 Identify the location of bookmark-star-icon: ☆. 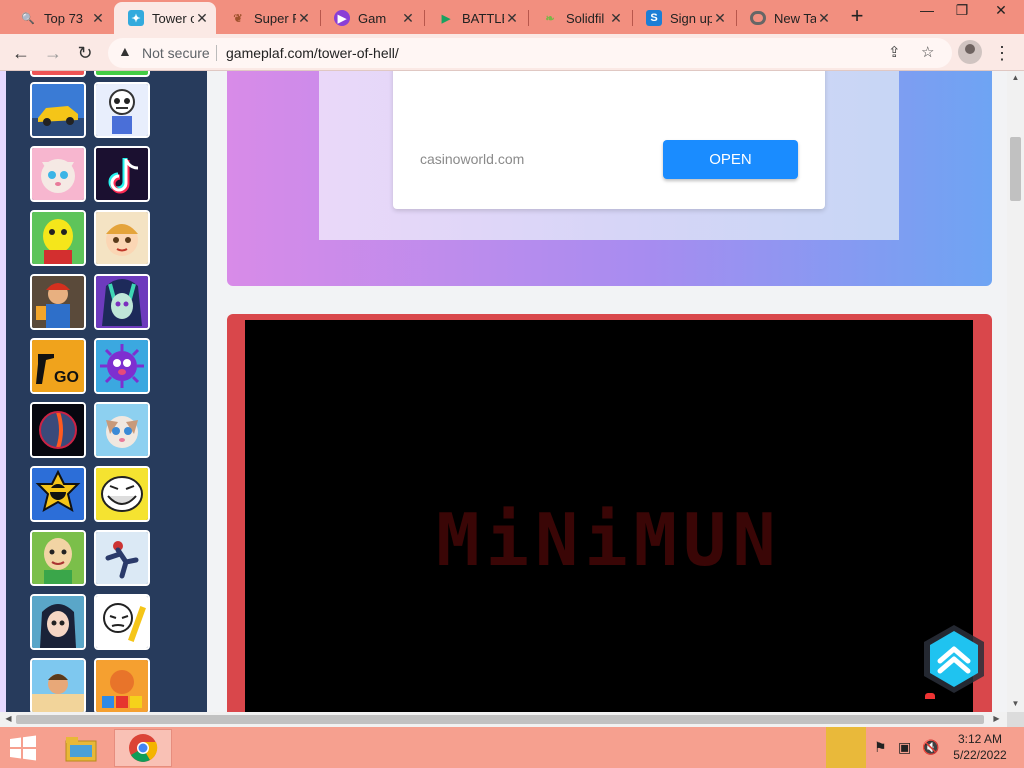
(927, 52).